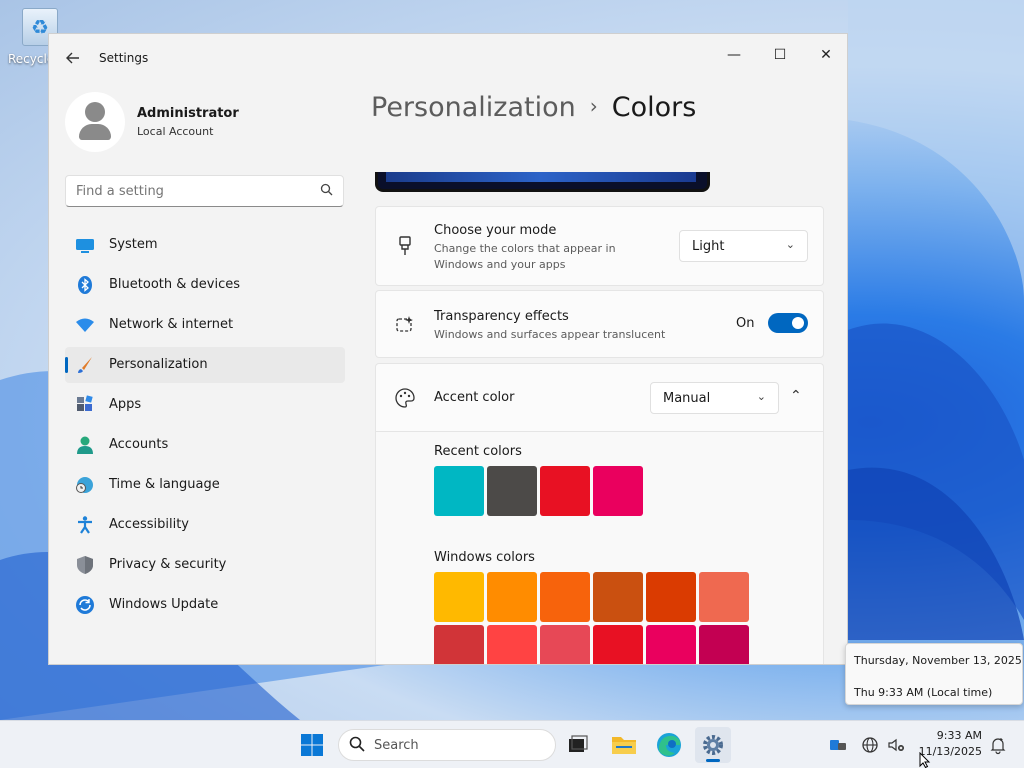 The image size is (1024, 768). Describe the element at coordinates (158, 364) in the screenshot. I see `sidebar-item-label: Personalization` at that location.